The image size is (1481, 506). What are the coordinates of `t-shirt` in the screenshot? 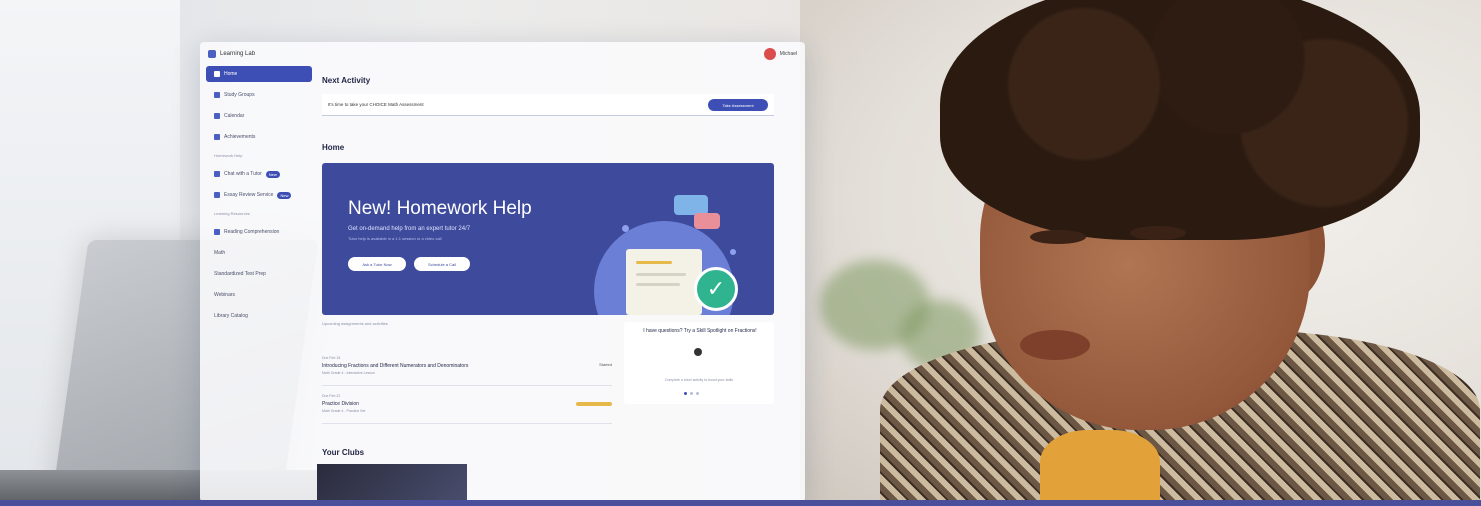 It's located at (1100, 468).